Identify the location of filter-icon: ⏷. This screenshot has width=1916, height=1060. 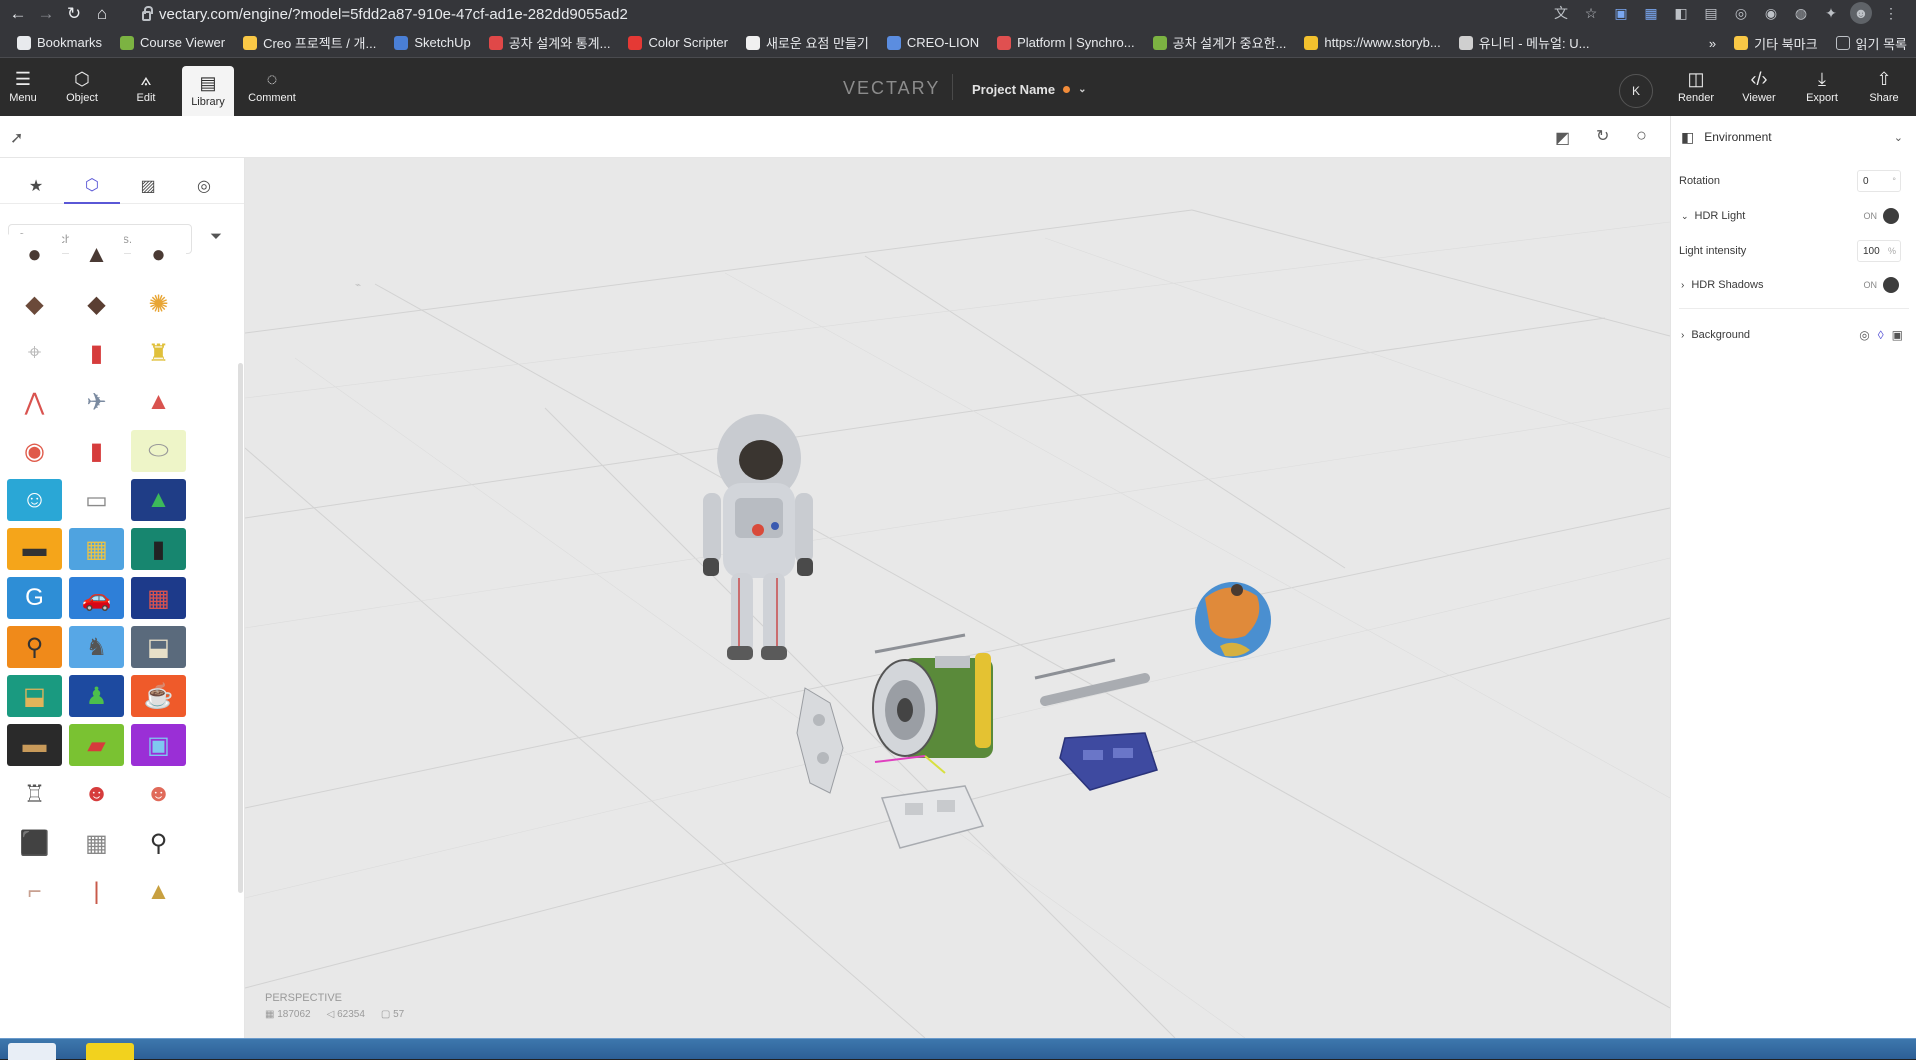
(216, 236).